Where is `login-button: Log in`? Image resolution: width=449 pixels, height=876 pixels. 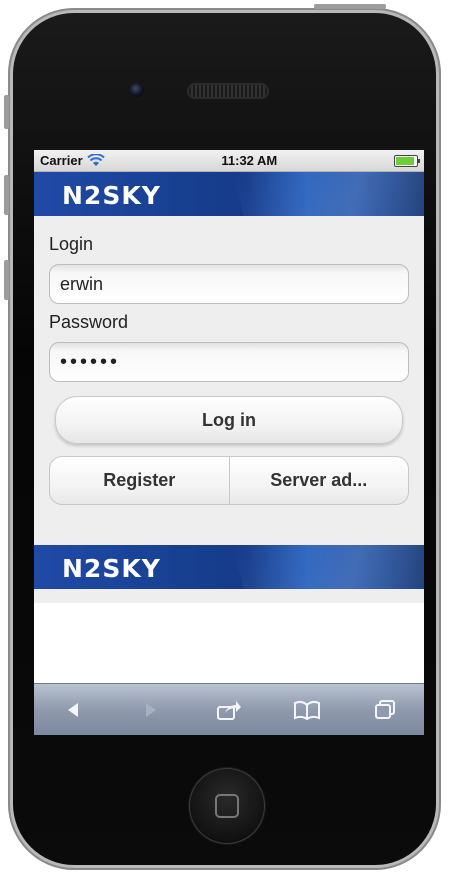
login-button: Log in is located at coordinates (229, 420).